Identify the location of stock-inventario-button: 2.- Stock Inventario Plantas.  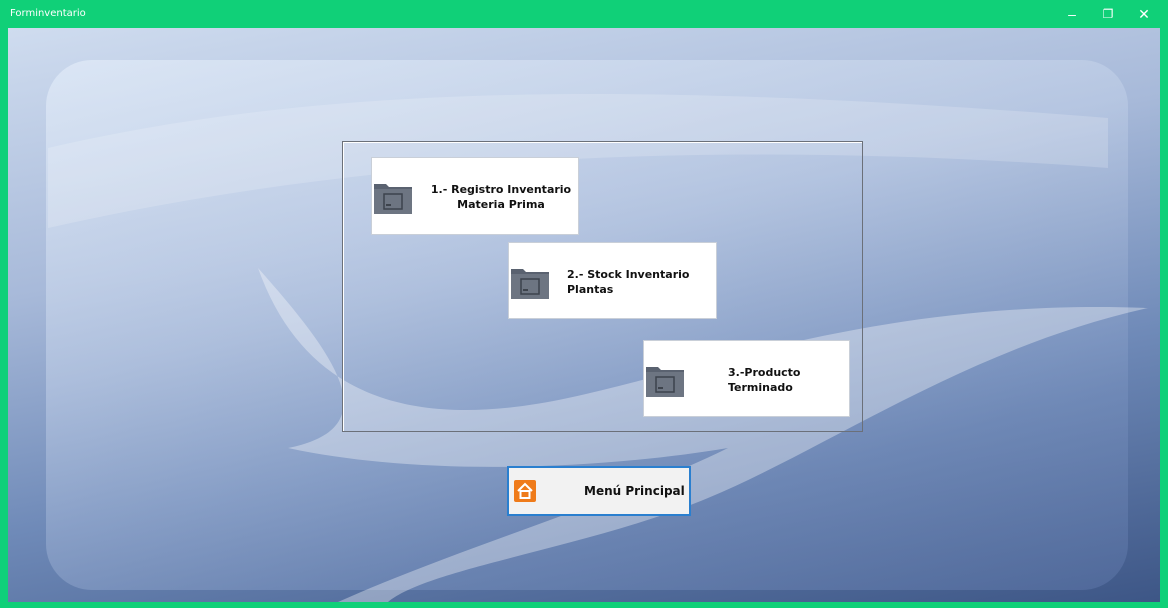
(612, 280).